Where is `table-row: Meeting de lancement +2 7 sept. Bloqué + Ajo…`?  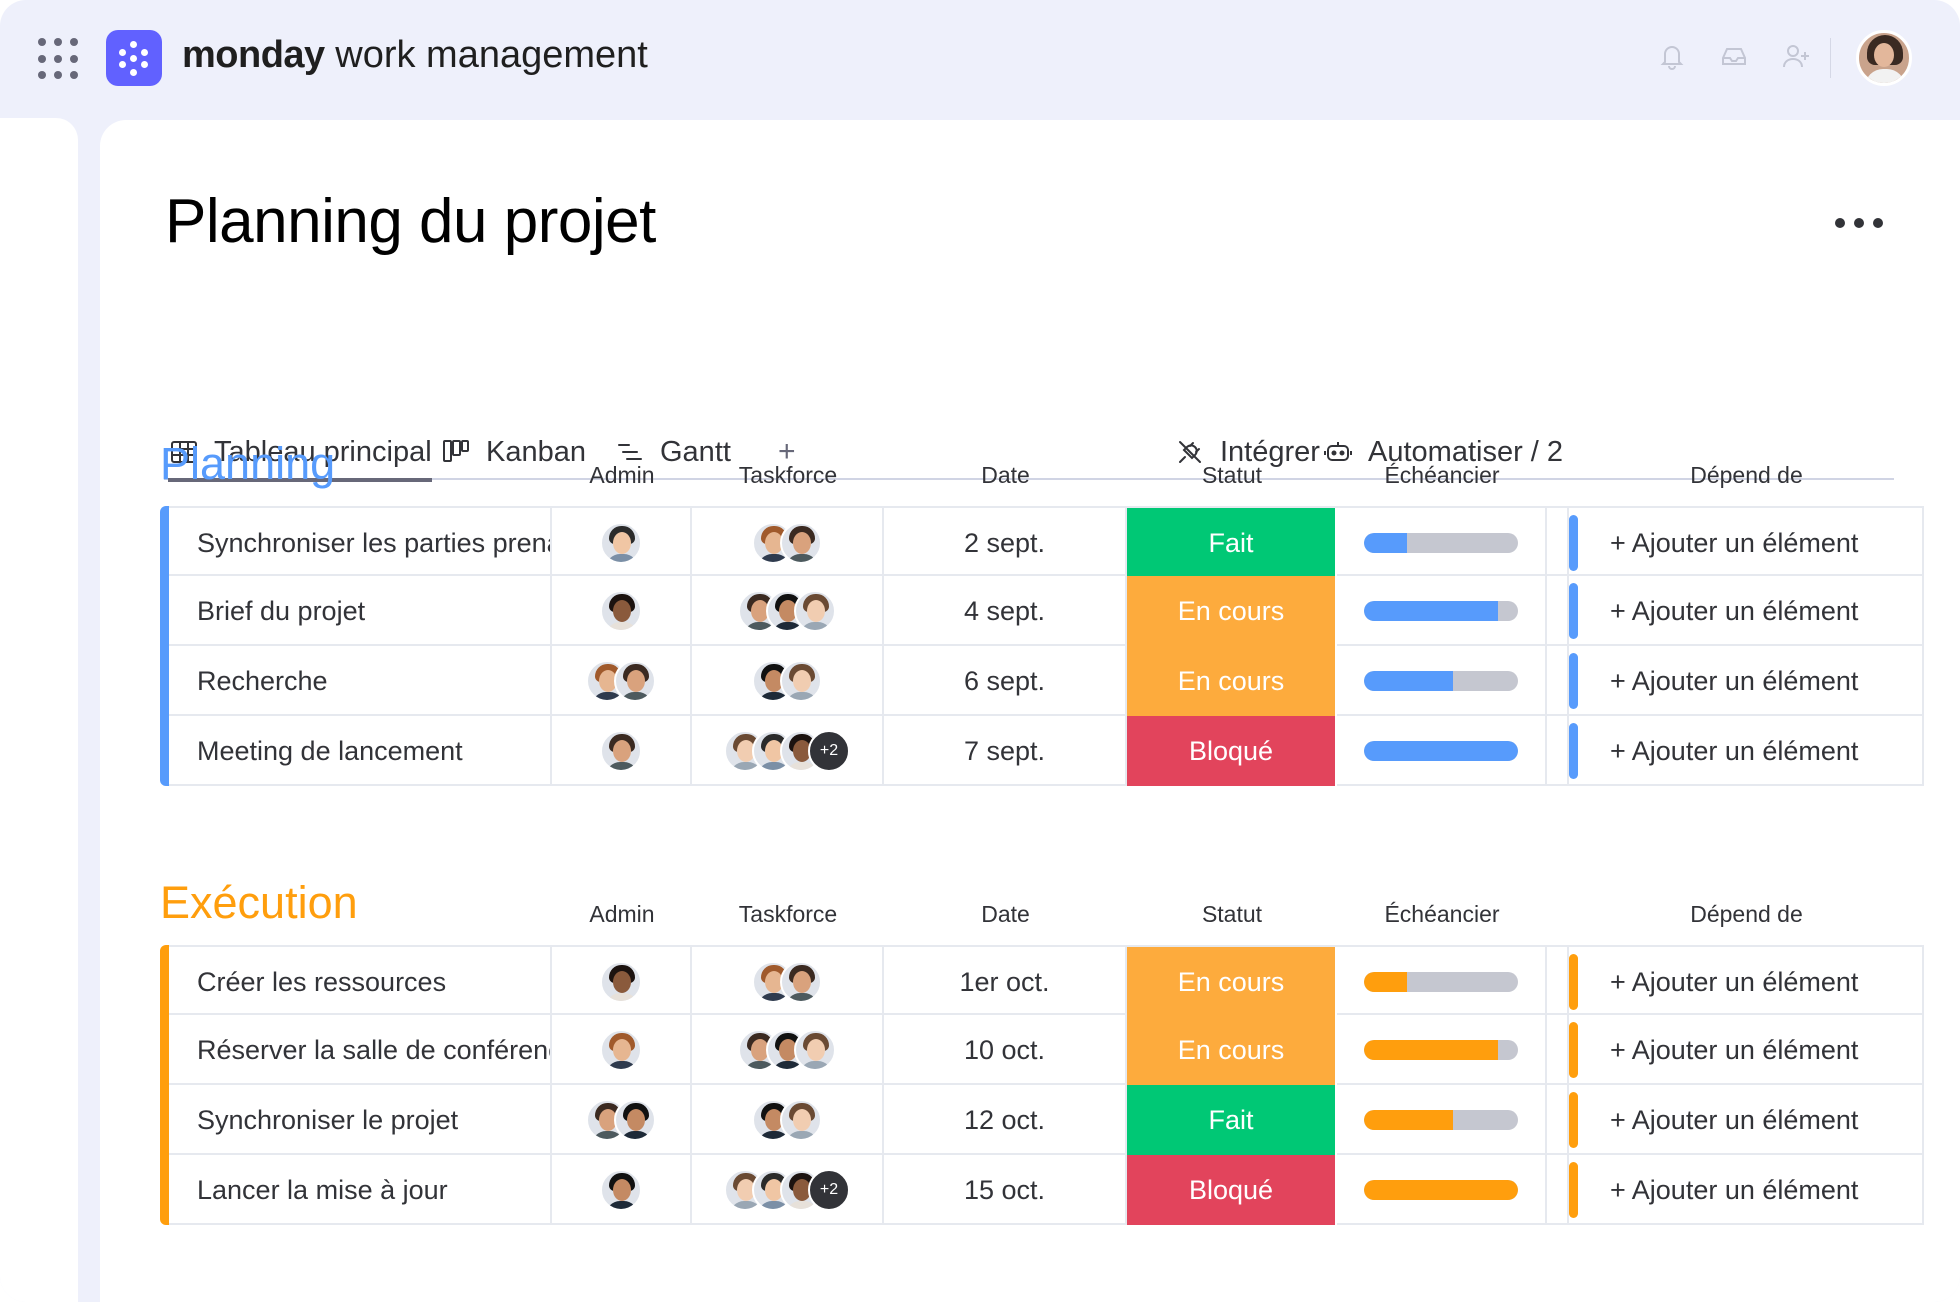 table-row: Meeting de lancement +2 7 sept. Bloqué + Ajo… is located at coordinates (1046, 751).